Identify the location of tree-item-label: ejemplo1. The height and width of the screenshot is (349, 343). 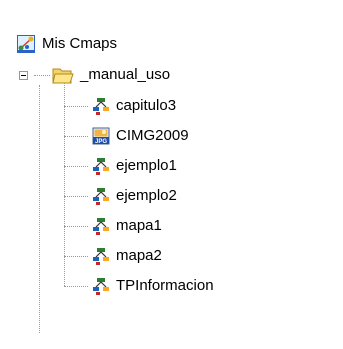
(146, 165).